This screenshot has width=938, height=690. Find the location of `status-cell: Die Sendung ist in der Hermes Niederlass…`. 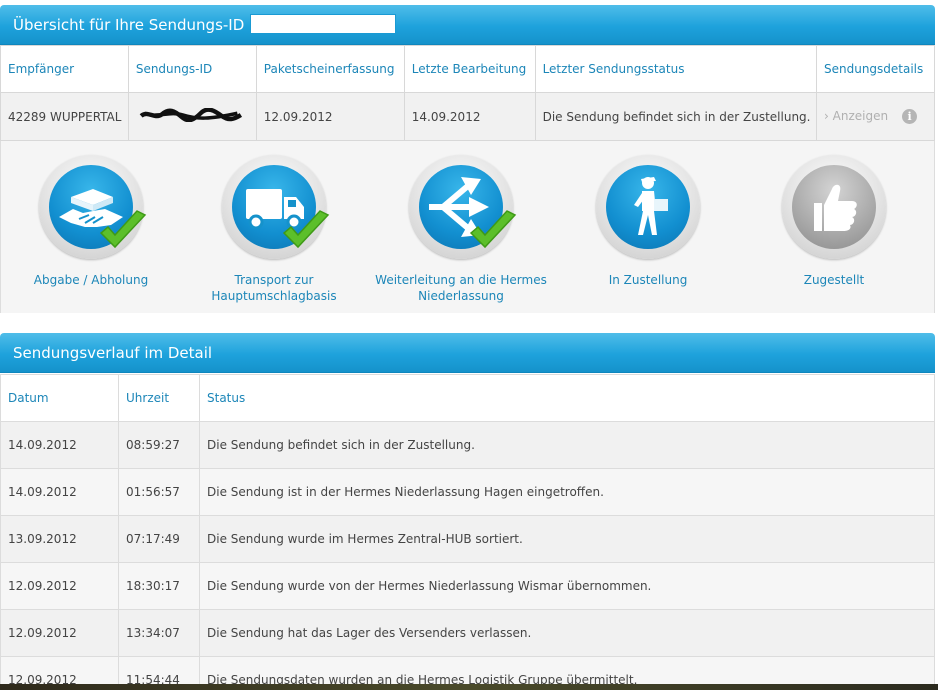

status-cell: Die Sendung ist in der Hermes Niederlass… is located at coordinates (567, 492).